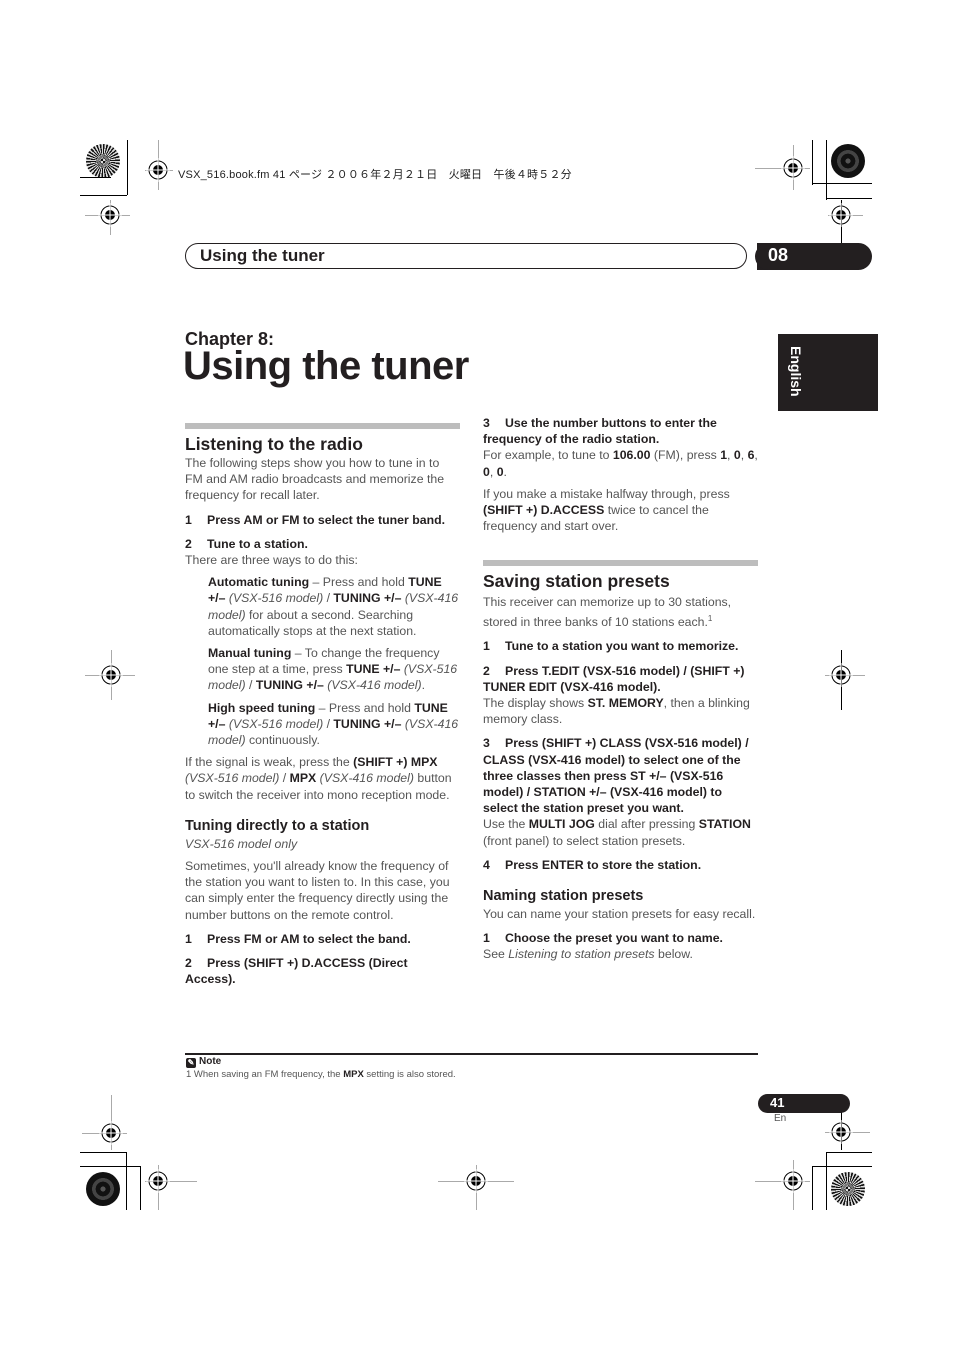 This screenshot has width=954, height=1351. I want to click on footnote-ref: 1, so click(710, 618).